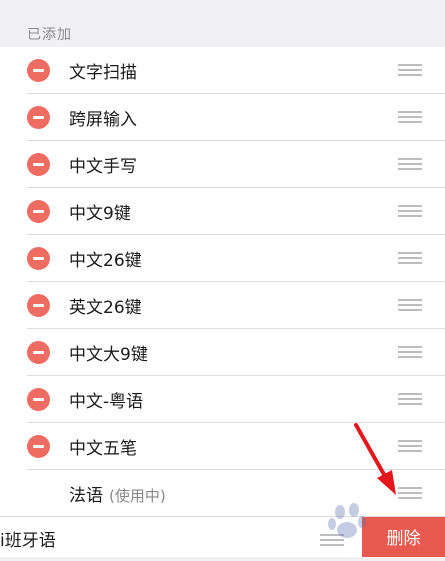 The image size is (445, 561). I want to click on input-method-label: 中文9键, so click(100, 214).